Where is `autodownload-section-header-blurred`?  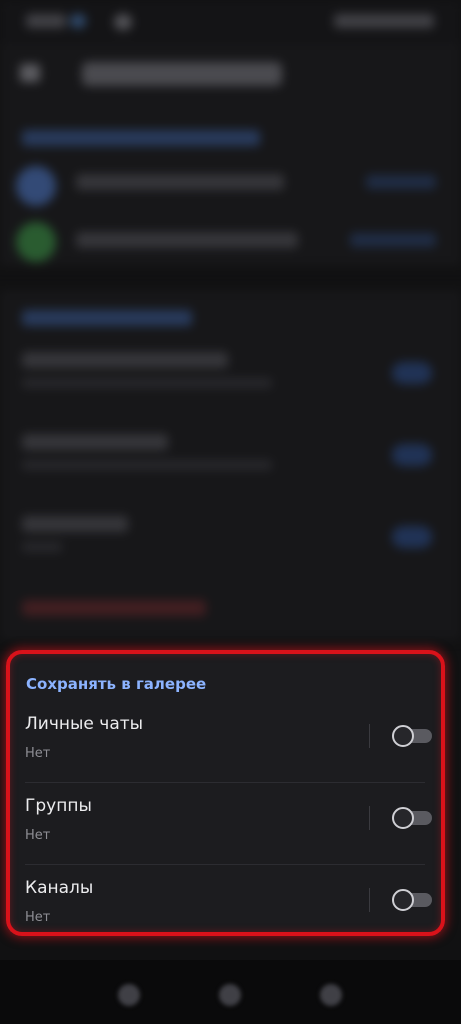 autodownload-section-header-blurred is located at coordinates (107, 318).